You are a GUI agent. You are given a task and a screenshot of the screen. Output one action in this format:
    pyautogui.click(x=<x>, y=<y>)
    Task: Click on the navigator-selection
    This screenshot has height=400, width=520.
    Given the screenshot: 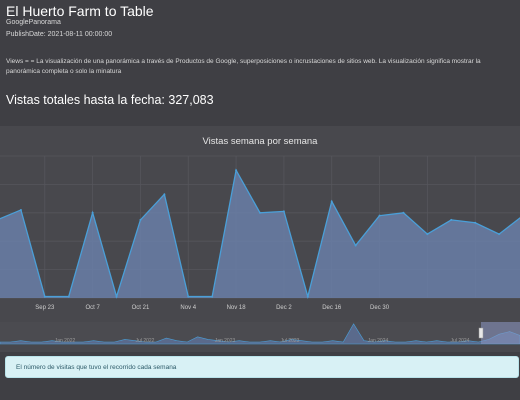 What is the action you would take?
    pyautogui.click(x=500, y=333)
    